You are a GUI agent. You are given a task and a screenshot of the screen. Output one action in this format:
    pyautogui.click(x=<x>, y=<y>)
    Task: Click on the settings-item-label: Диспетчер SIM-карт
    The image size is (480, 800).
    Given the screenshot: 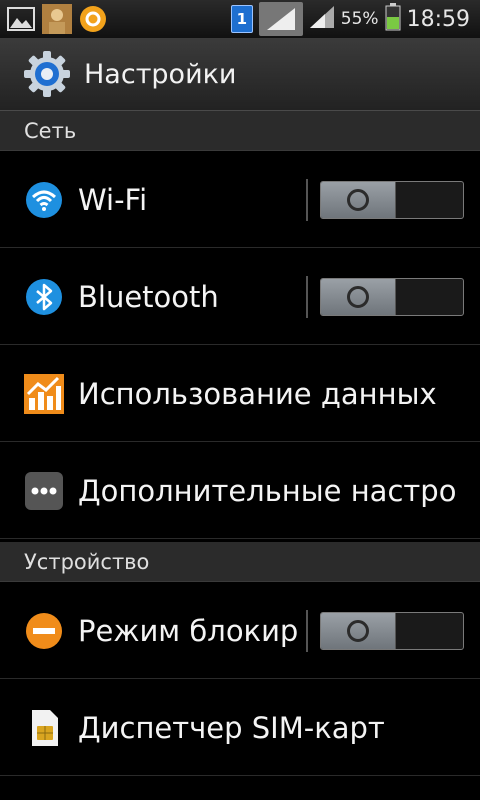 What is the action you would take?
    pyautogui.click(x=231, y=727)
    